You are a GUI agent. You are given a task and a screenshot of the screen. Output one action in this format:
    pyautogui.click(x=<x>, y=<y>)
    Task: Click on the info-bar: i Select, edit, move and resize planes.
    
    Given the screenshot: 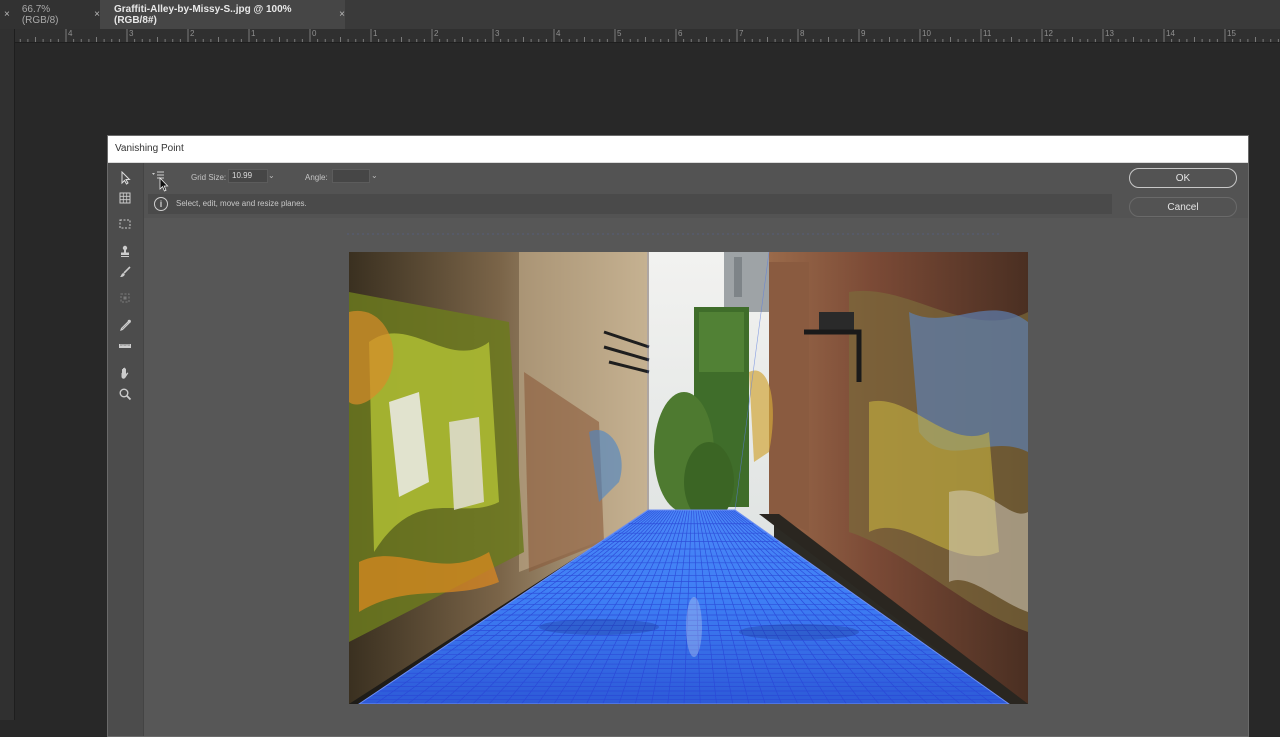 What is the action you would take?
    pyautogui.click(x=630, y=204)
    